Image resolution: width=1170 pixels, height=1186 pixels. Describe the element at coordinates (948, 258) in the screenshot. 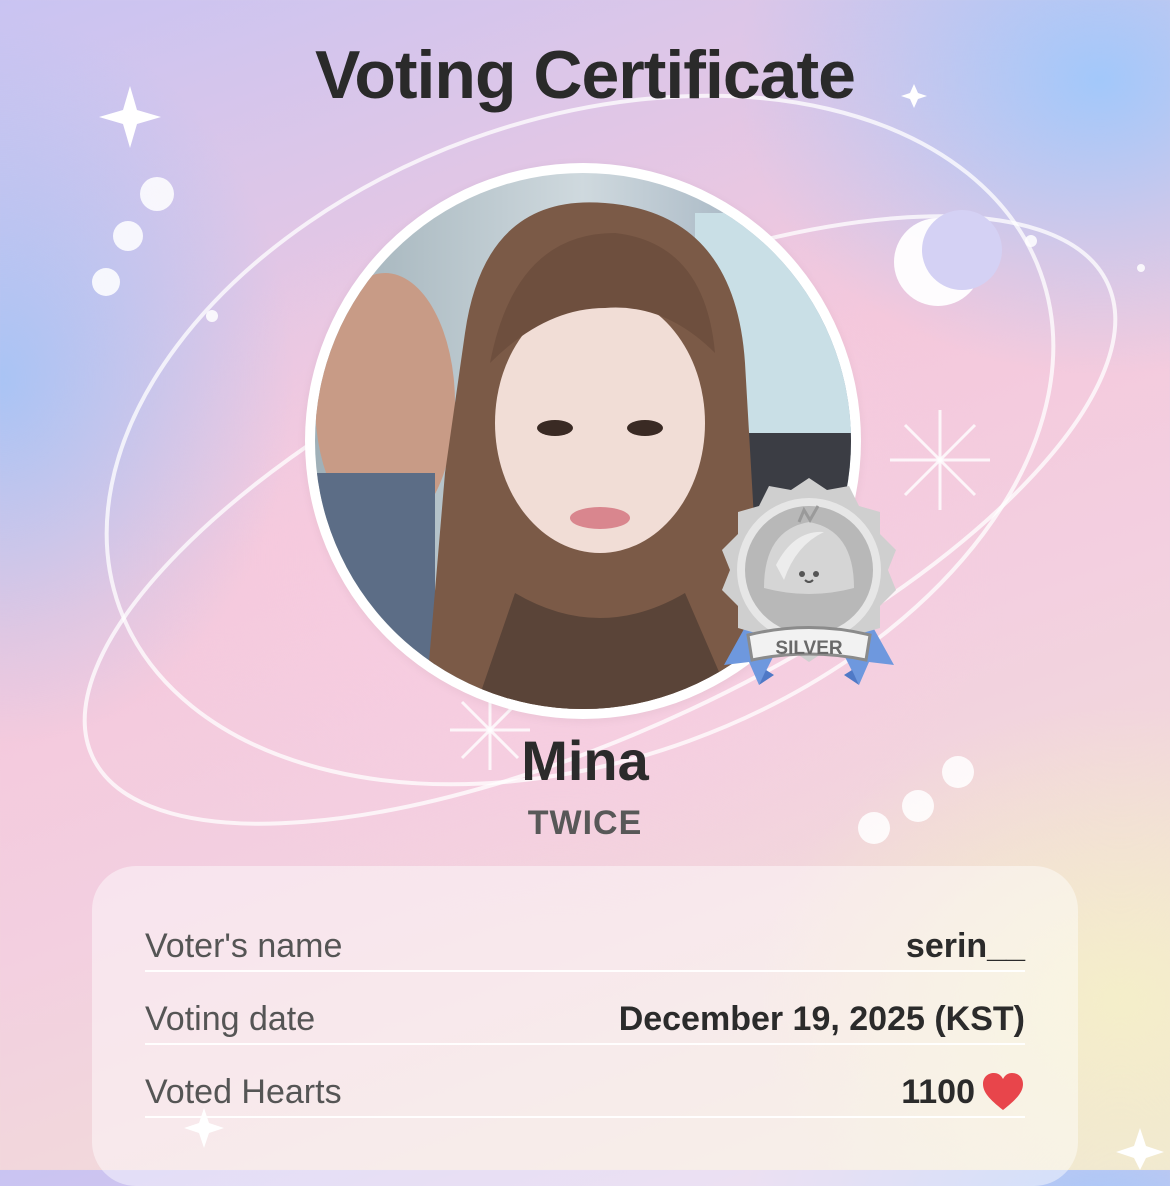

I see `moon-icon` at that location.